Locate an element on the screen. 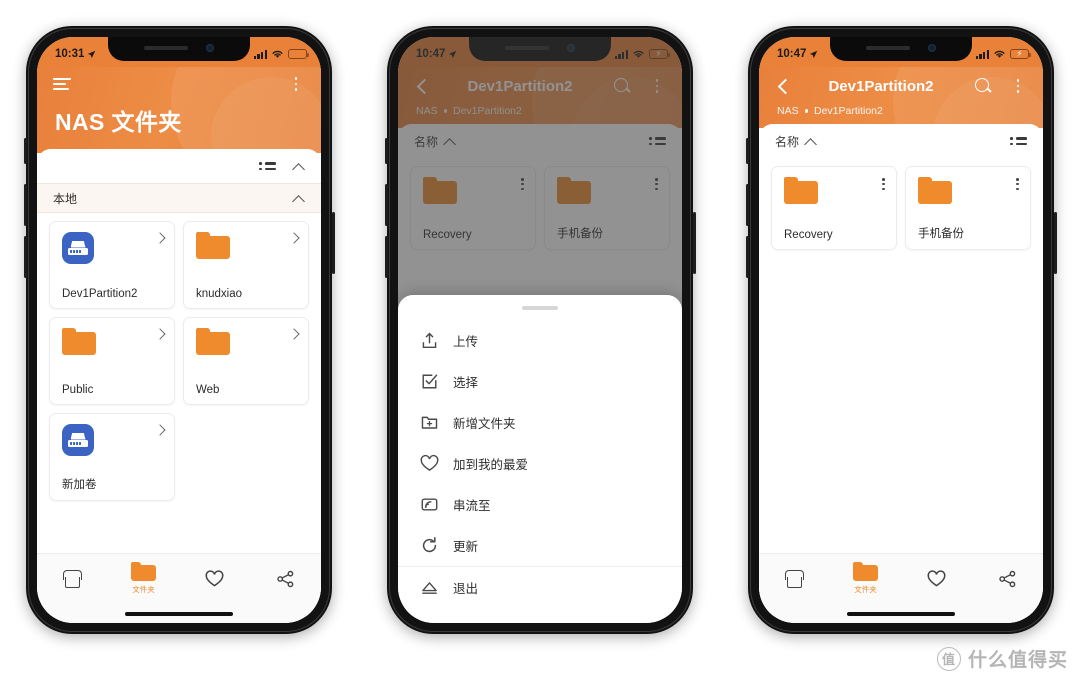  cast-stream-icon is located at coordinates (429, 504).